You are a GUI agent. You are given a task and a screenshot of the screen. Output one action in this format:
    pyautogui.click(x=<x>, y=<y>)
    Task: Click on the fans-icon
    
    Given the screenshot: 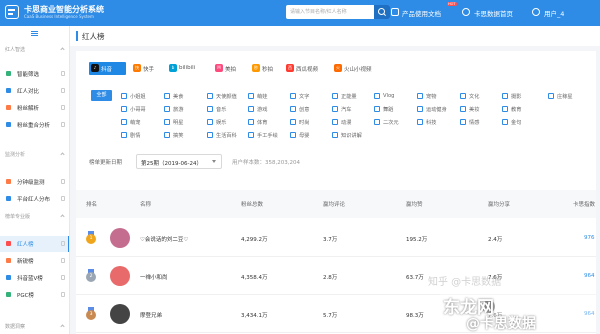 What is the action you would take?
    pyautogui.click(x=8, y=107)
    